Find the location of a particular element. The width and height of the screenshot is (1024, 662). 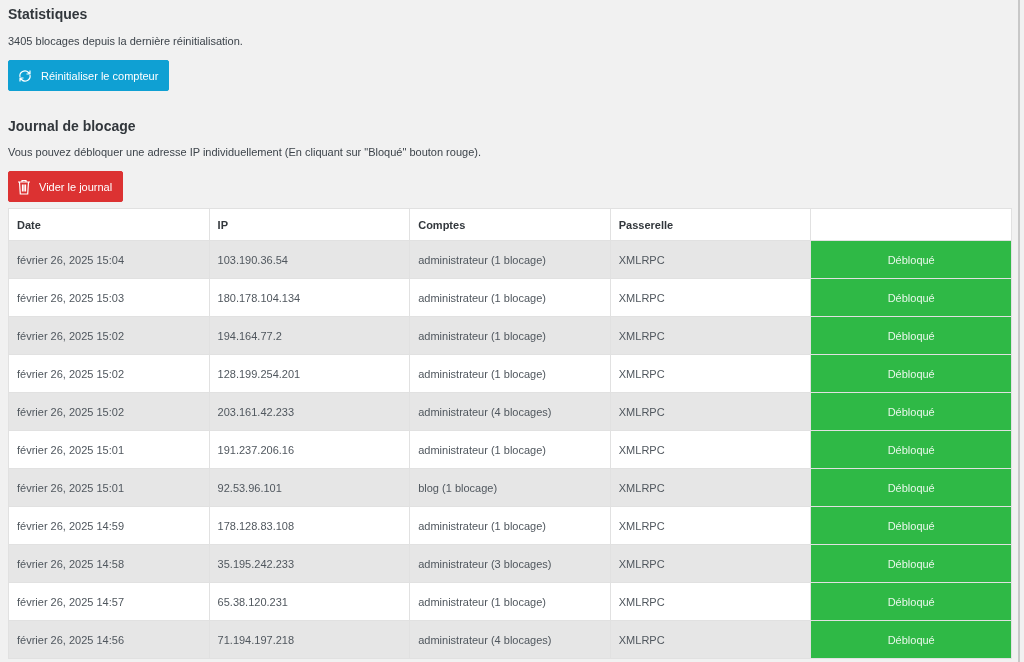

table-cell: 65.38.120.231 is located at coordinates (309, 601).